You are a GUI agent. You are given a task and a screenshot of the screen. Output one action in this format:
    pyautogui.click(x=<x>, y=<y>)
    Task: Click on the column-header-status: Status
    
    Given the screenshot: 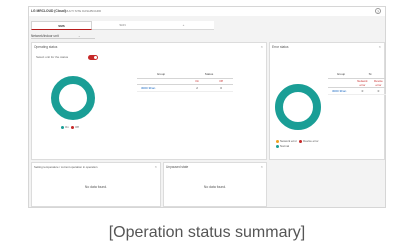 What is the action you would take?
    pyautogui.click(x=209, y=74)
    